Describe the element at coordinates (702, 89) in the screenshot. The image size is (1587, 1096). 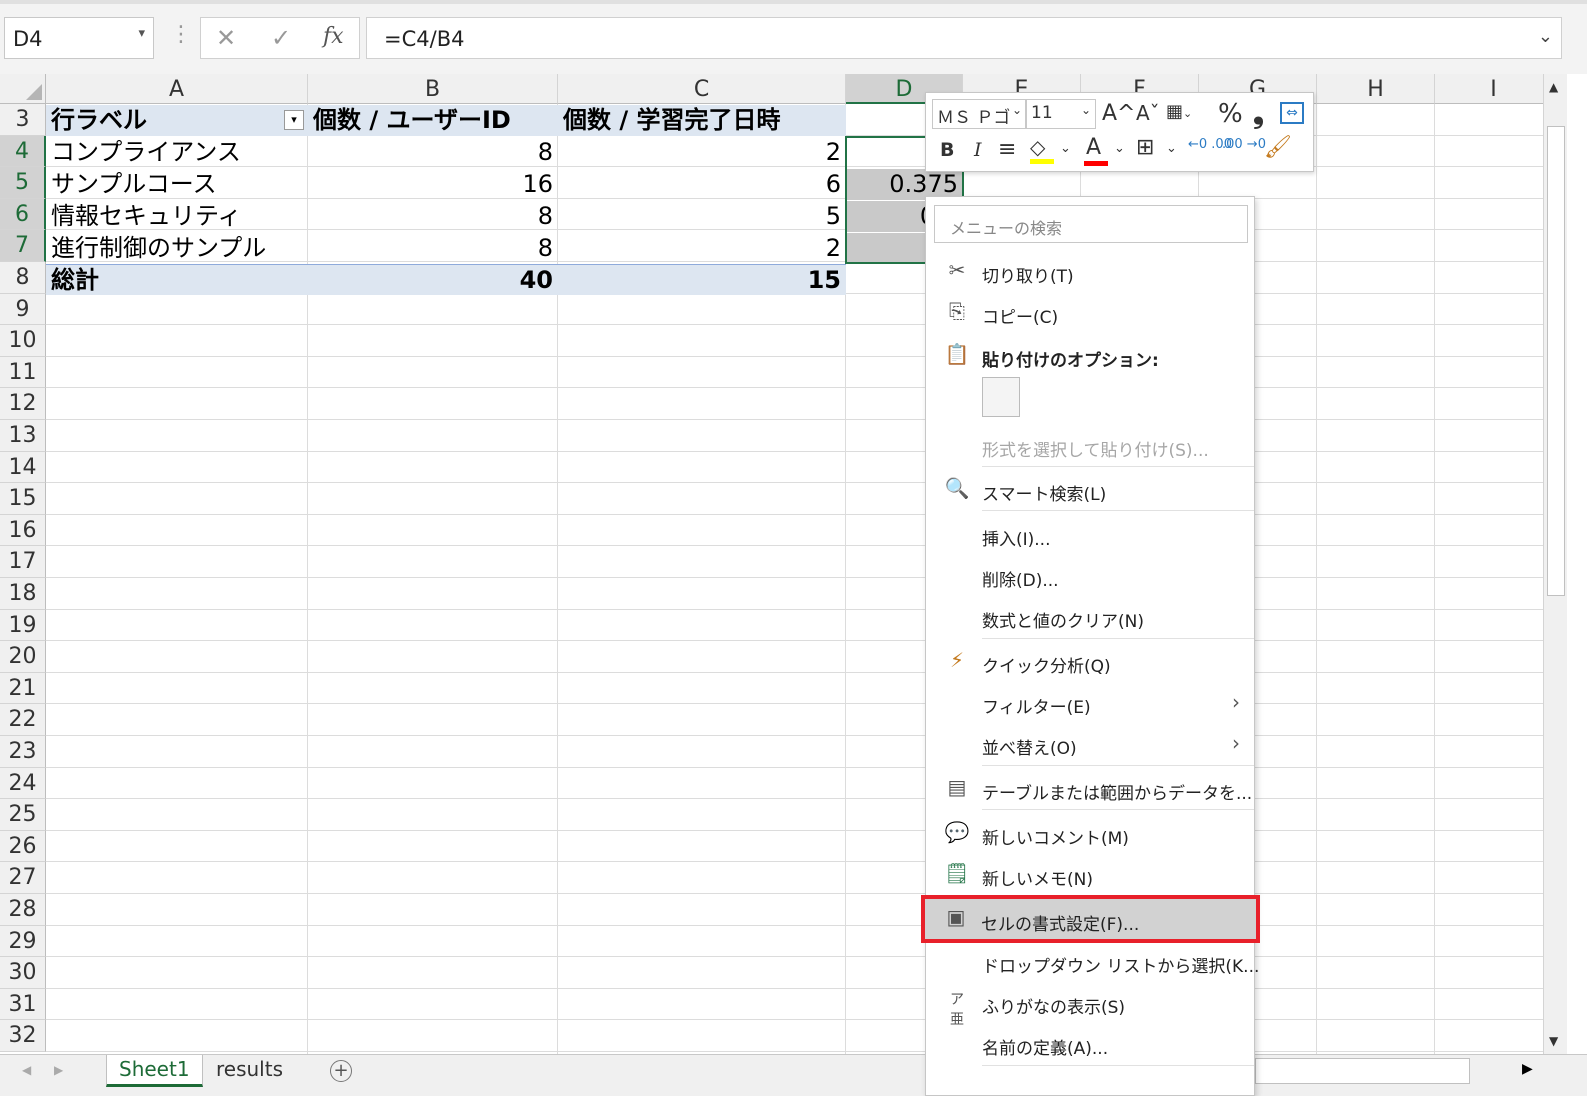
I see `col-header-c: C` at that location.